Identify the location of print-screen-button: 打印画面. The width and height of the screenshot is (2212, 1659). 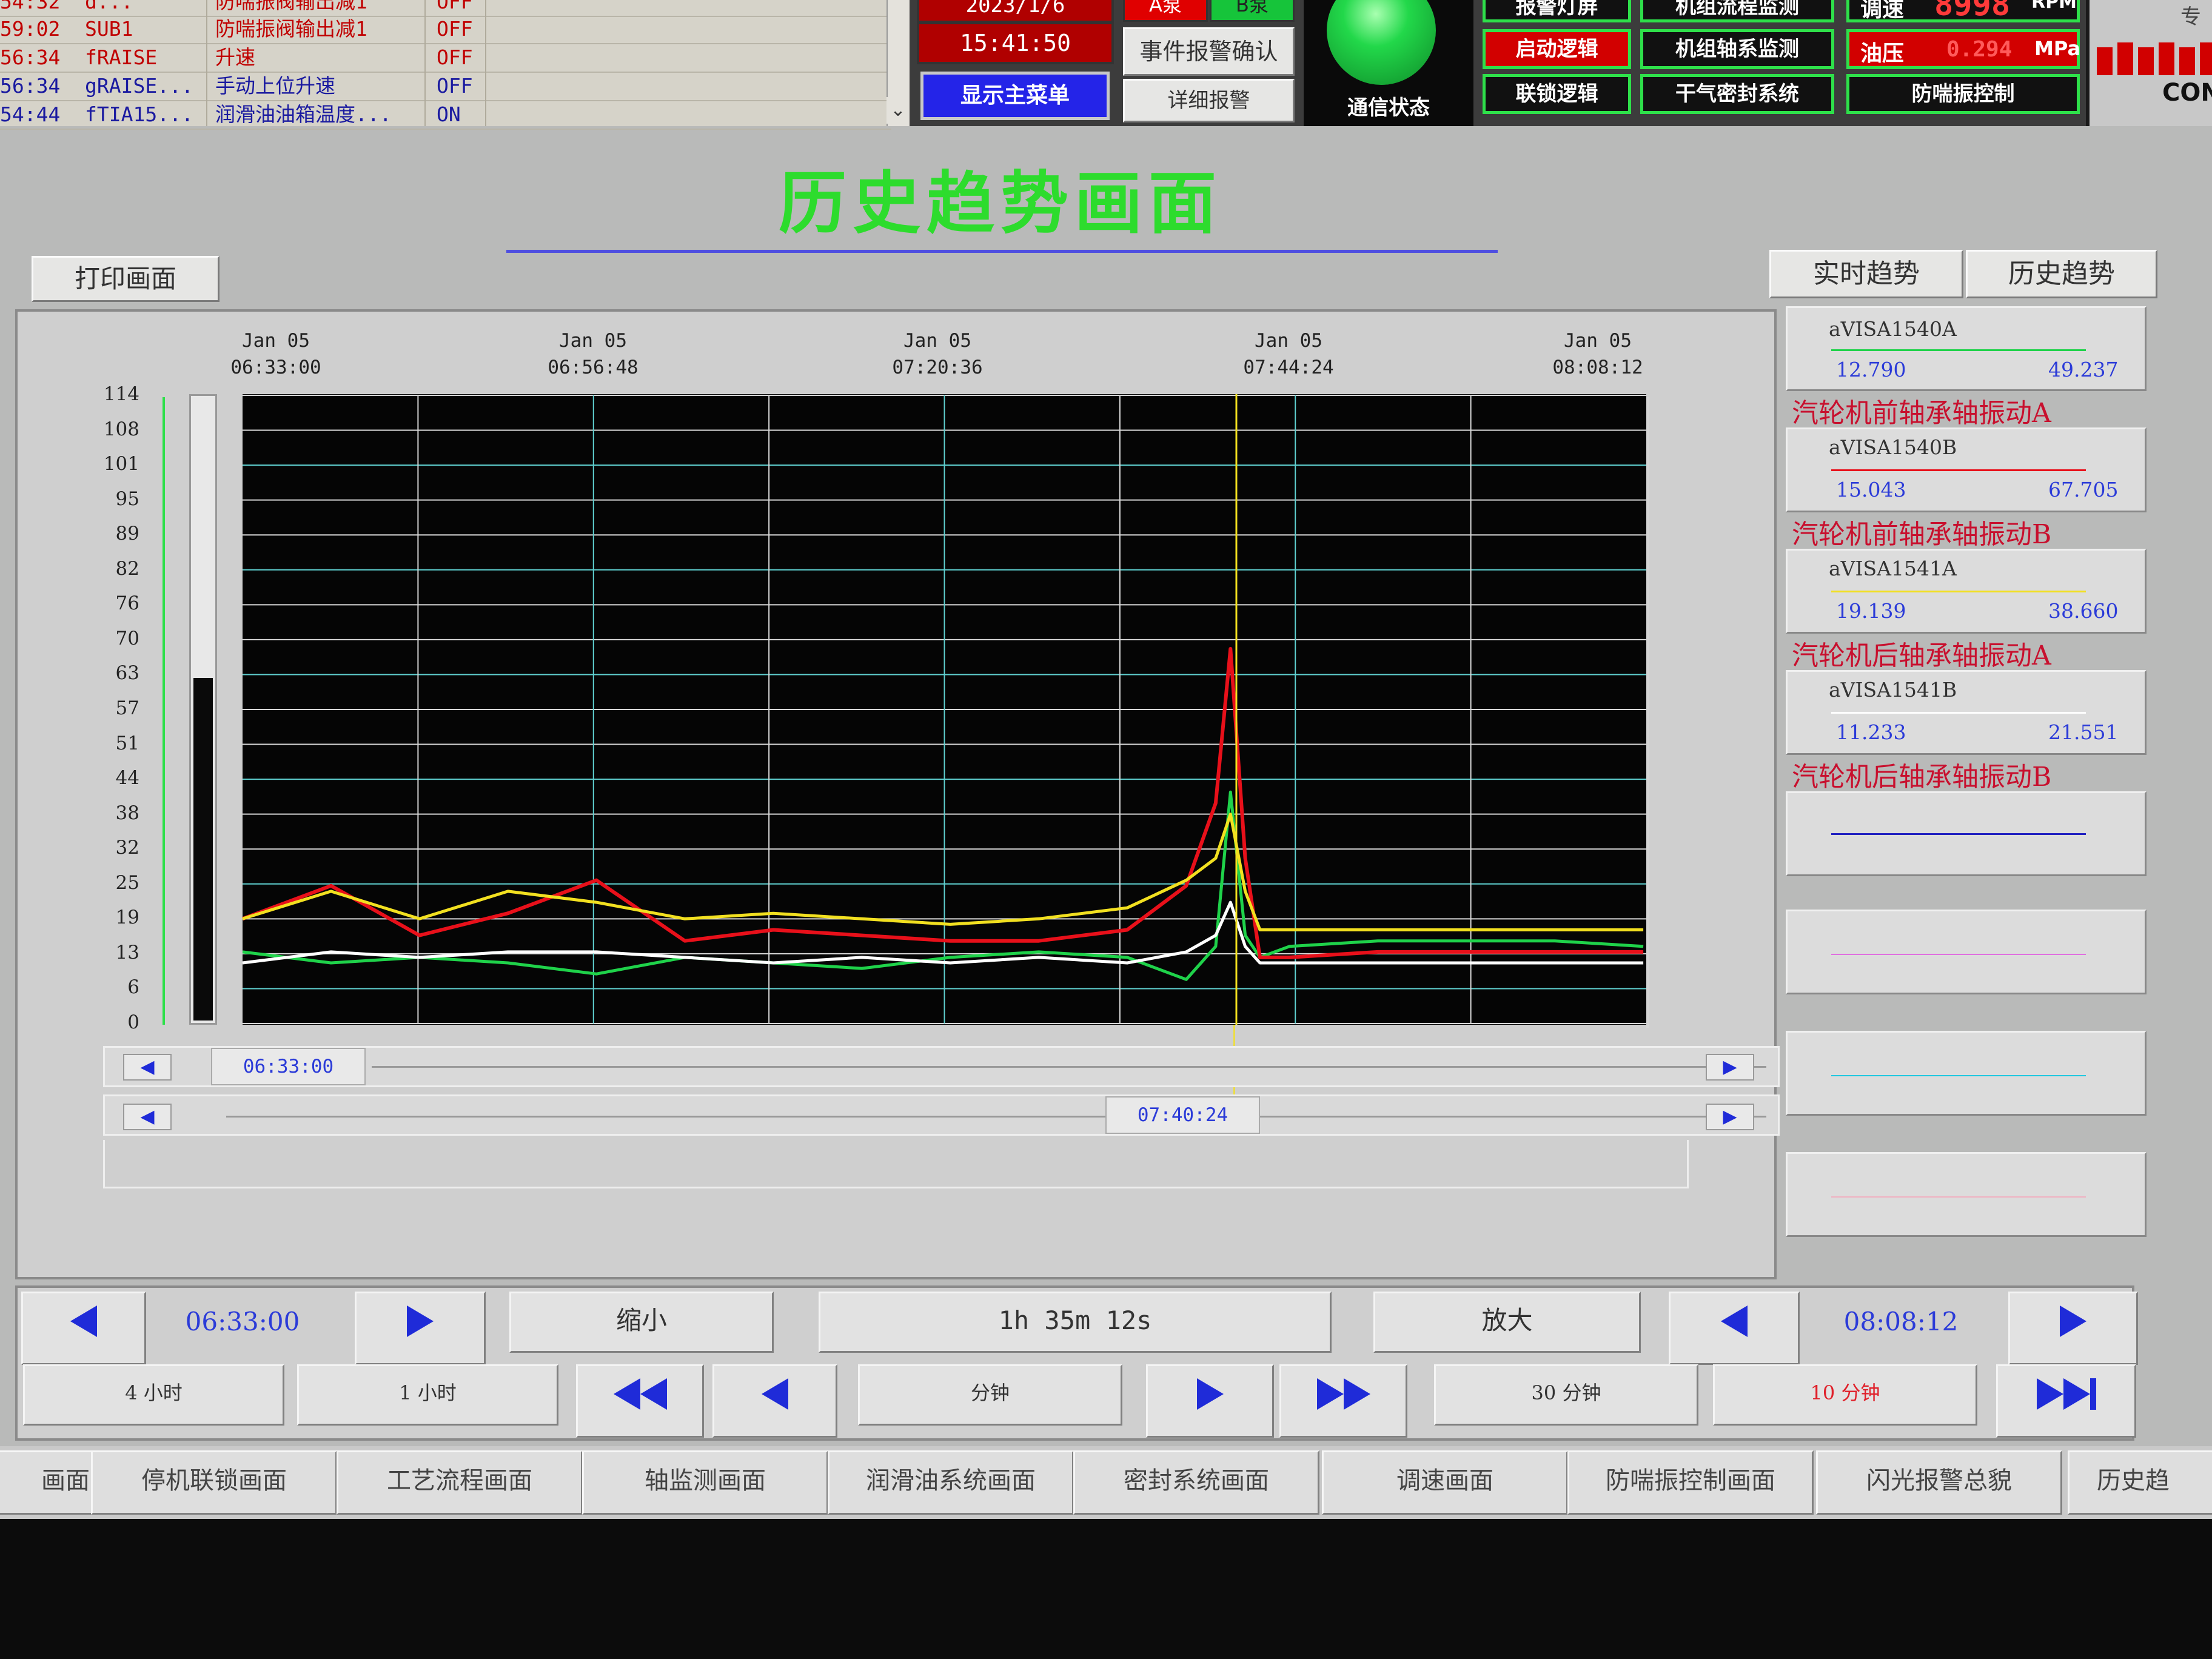
(126, 279).